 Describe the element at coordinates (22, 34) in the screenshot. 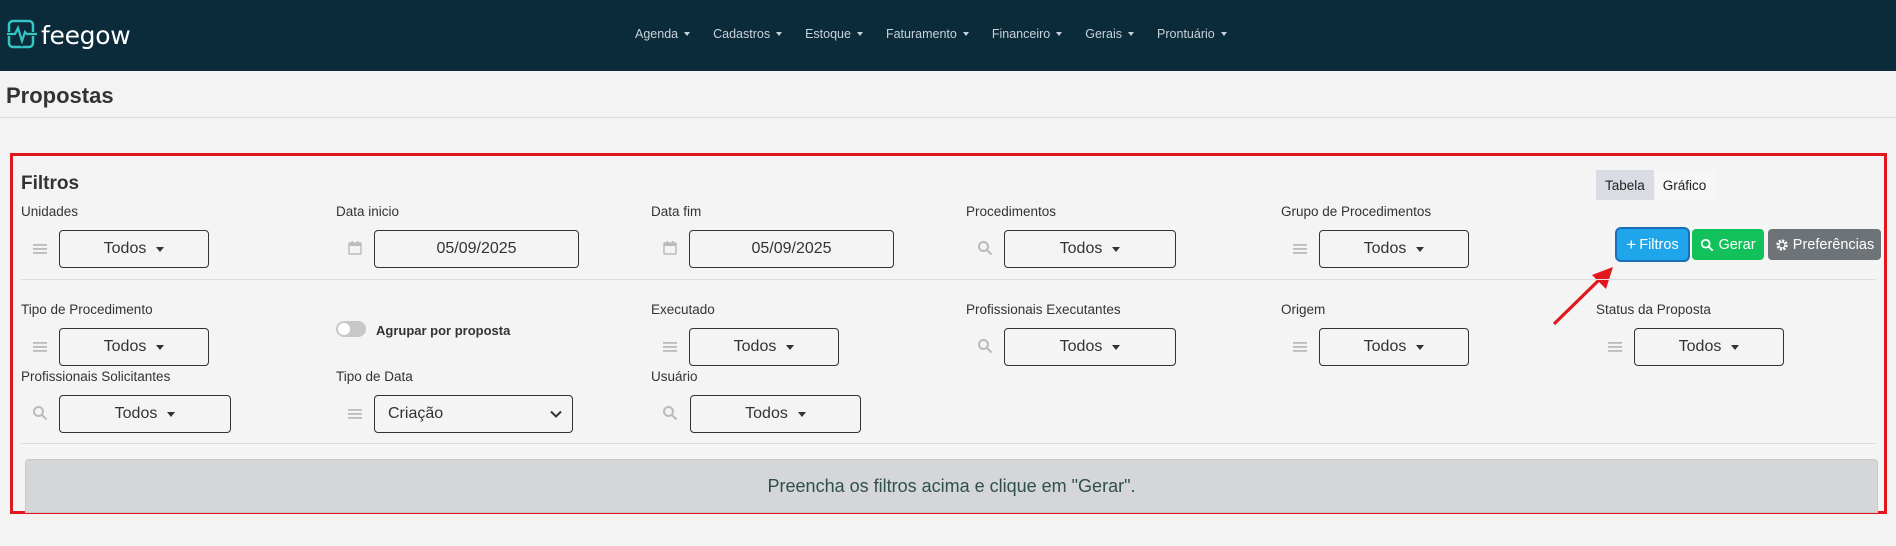

I see `logo-mark-icon` at that location.